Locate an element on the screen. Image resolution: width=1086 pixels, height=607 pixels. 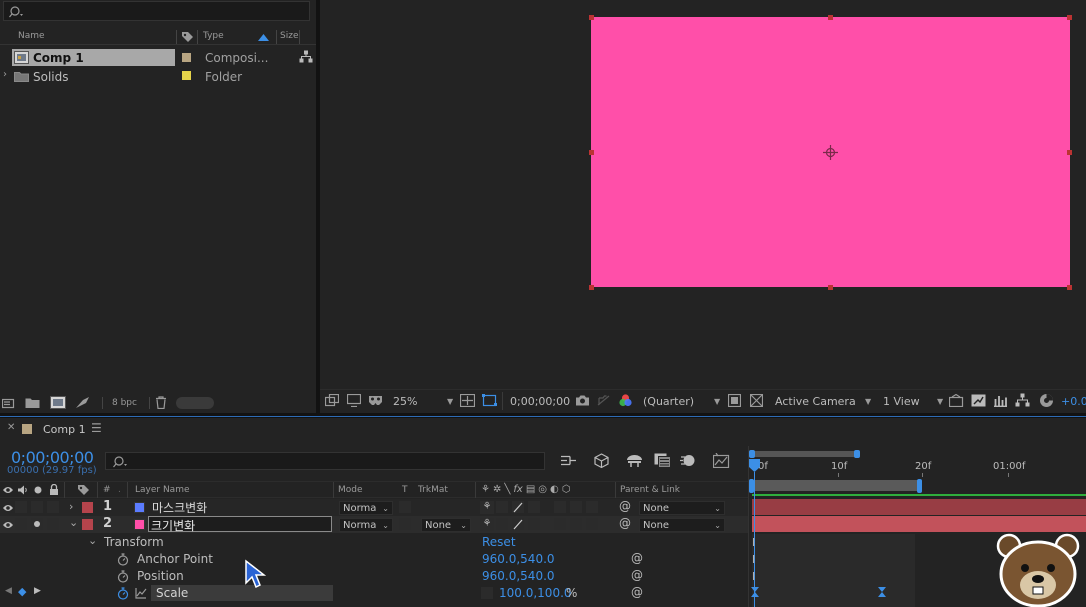
layer-name: 마스크변화 is located at coordinates (179, 507).